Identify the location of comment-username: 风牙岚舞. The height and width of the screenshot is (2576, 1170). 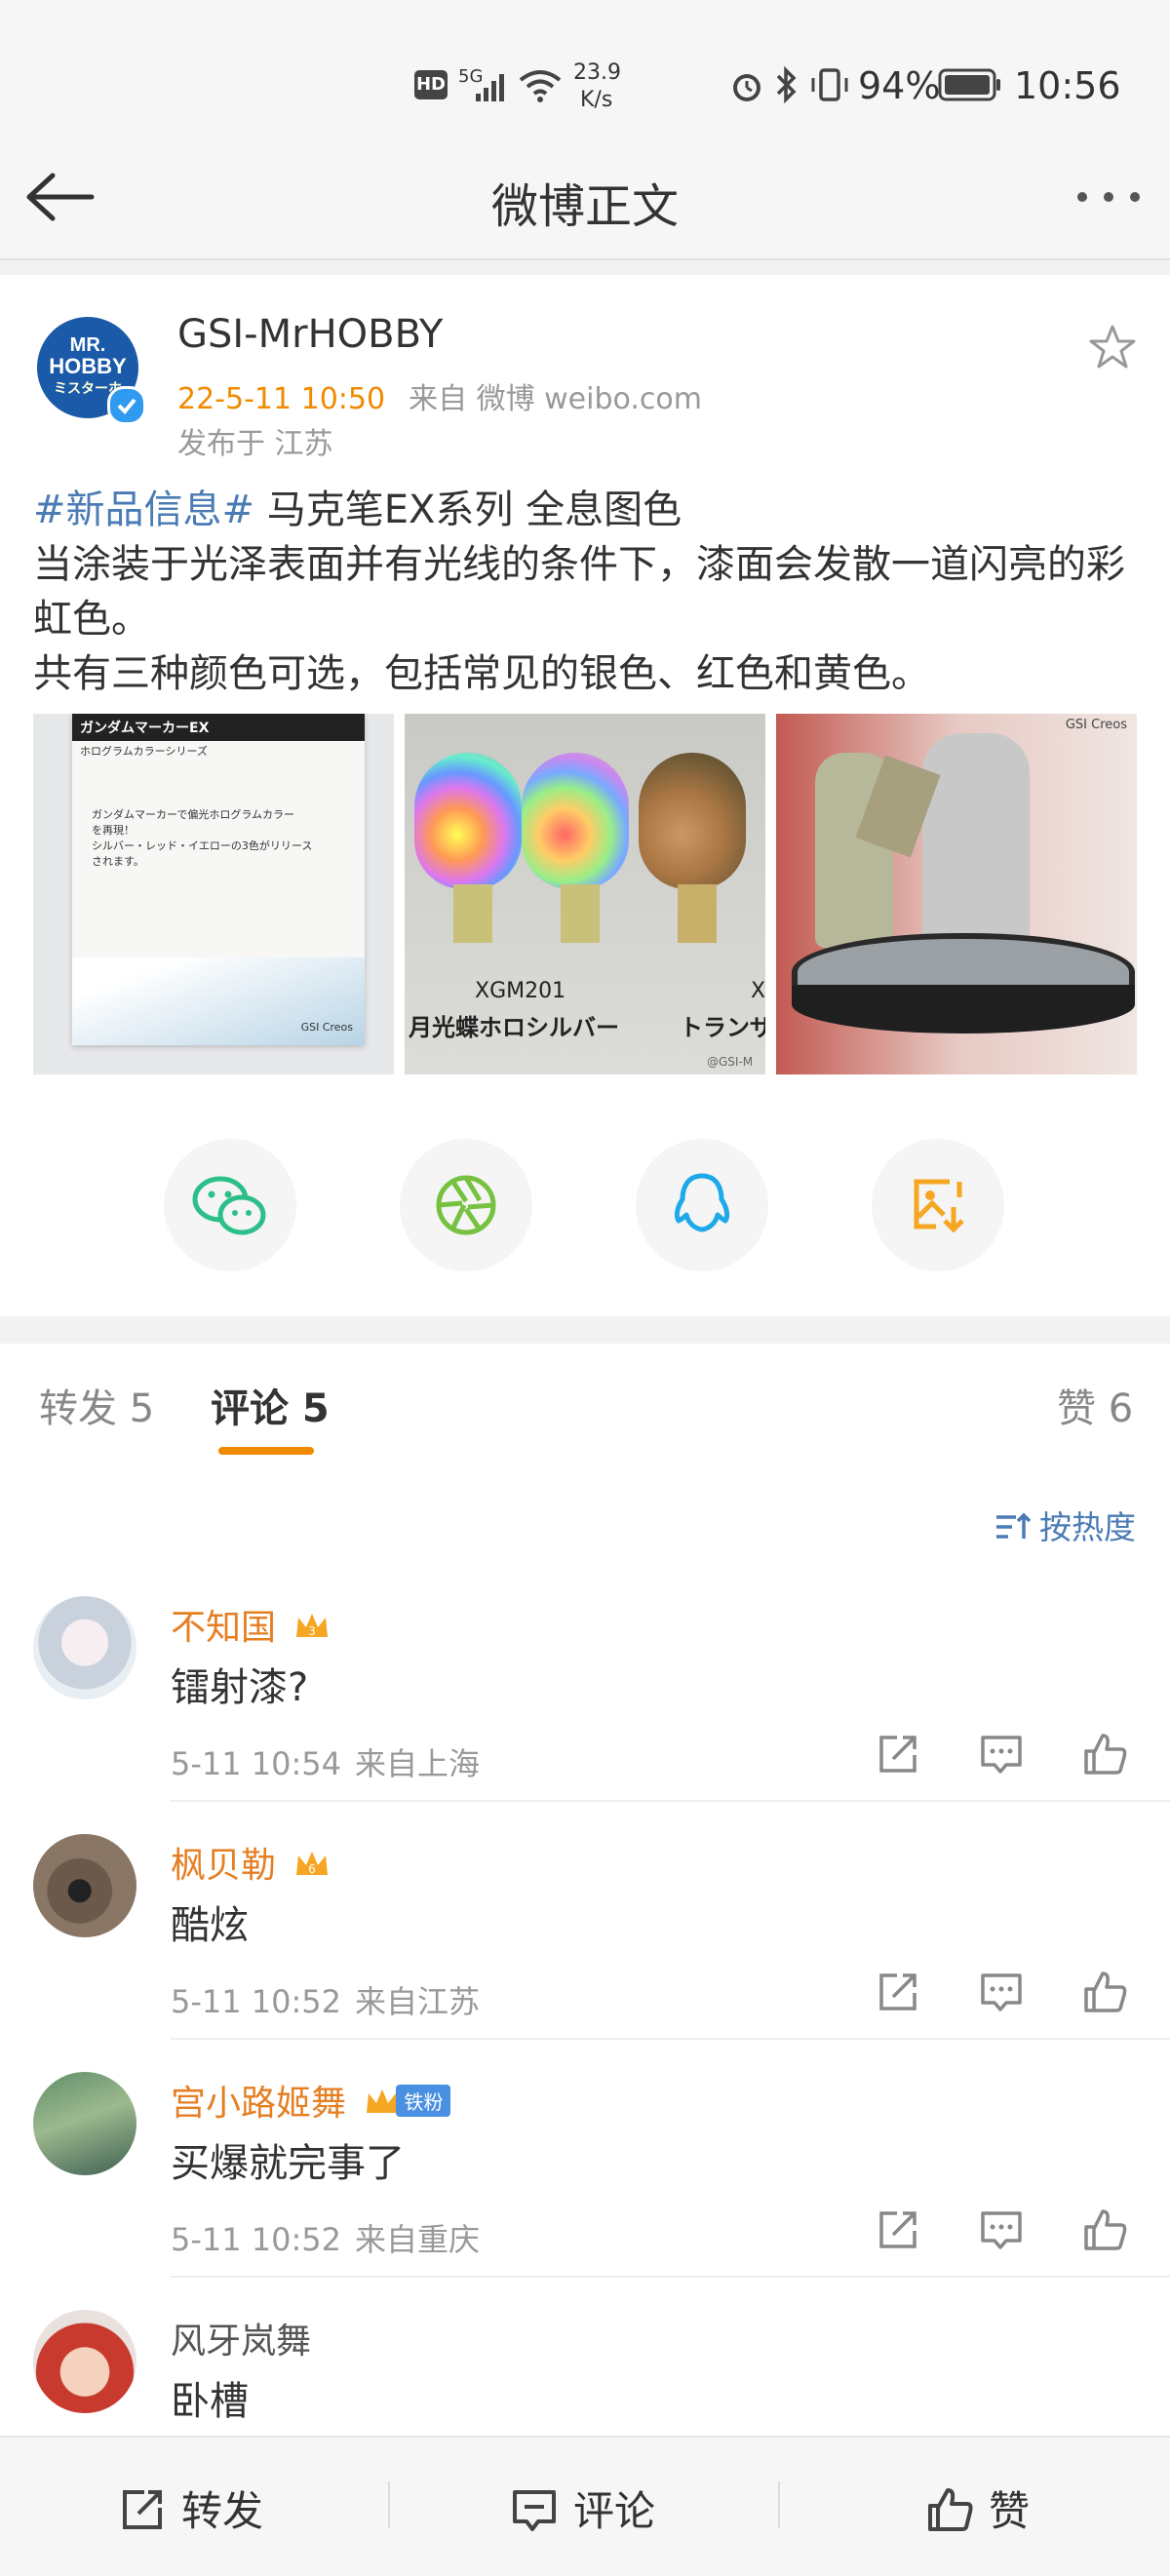
(241, 2338).